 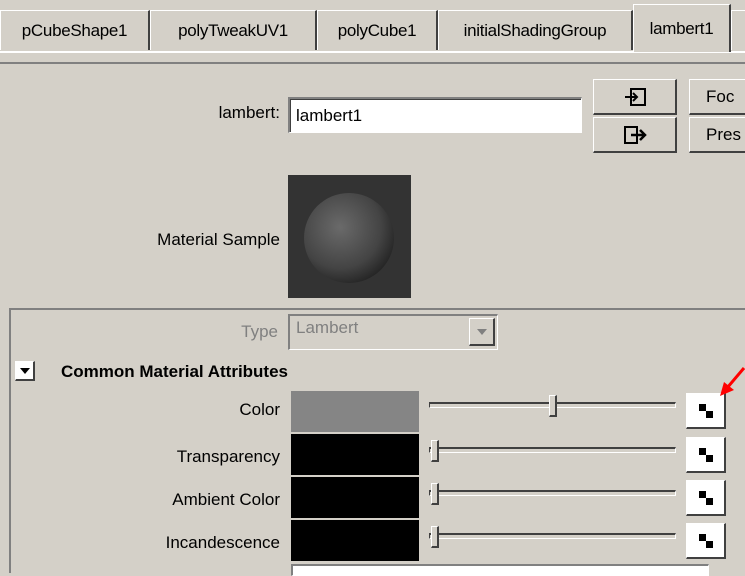 I want to click on transparency-map-button, so click(x=706, y=455).